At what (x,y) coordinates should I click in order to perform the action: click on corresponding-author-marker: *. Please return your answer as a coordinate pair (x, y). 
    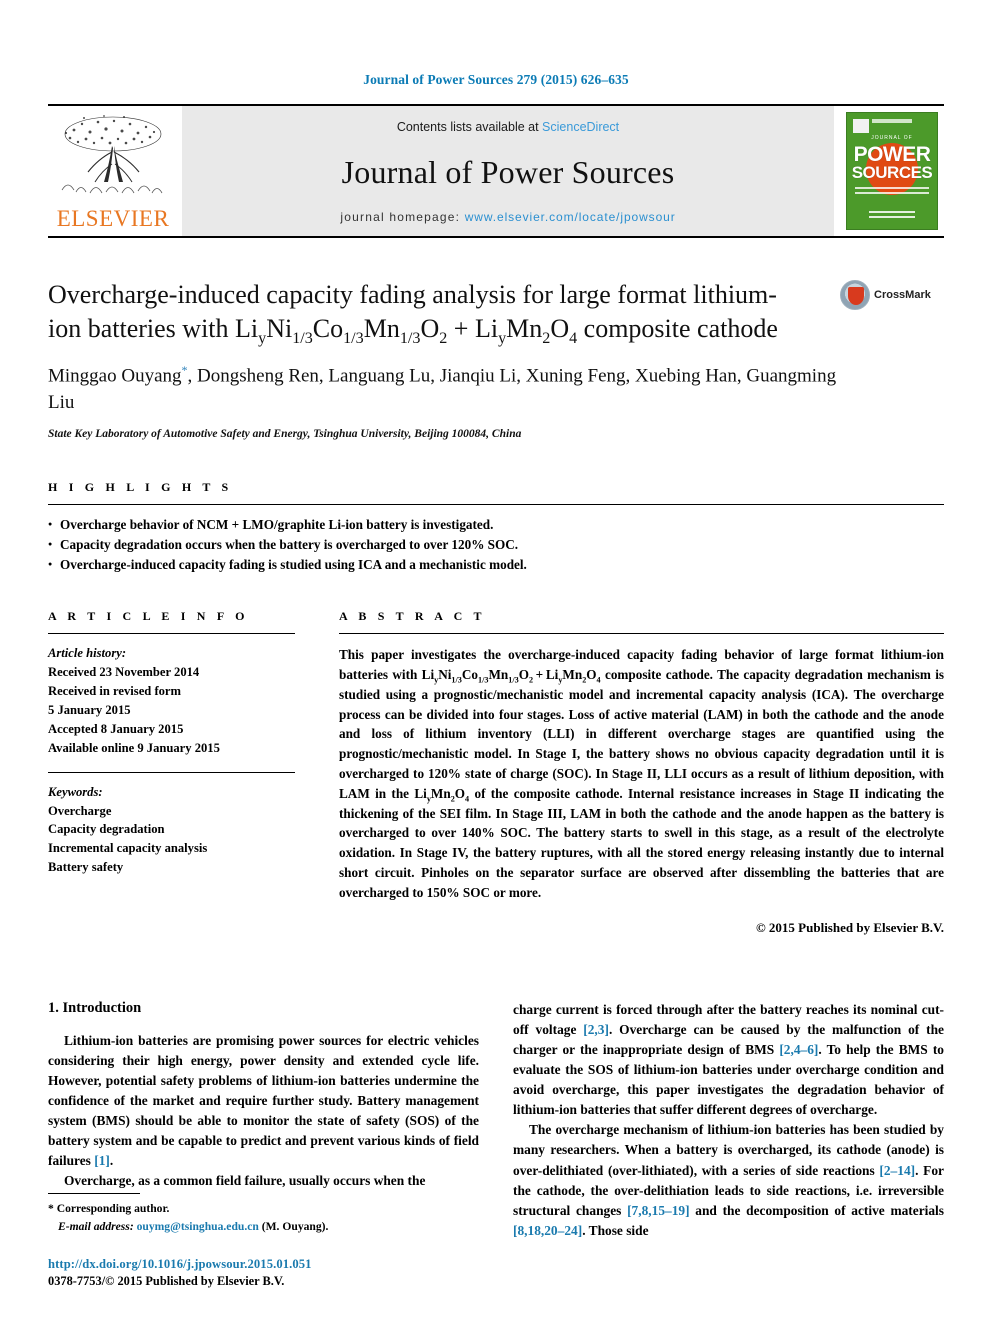
    Looking at the image, I should click on (184, 369).